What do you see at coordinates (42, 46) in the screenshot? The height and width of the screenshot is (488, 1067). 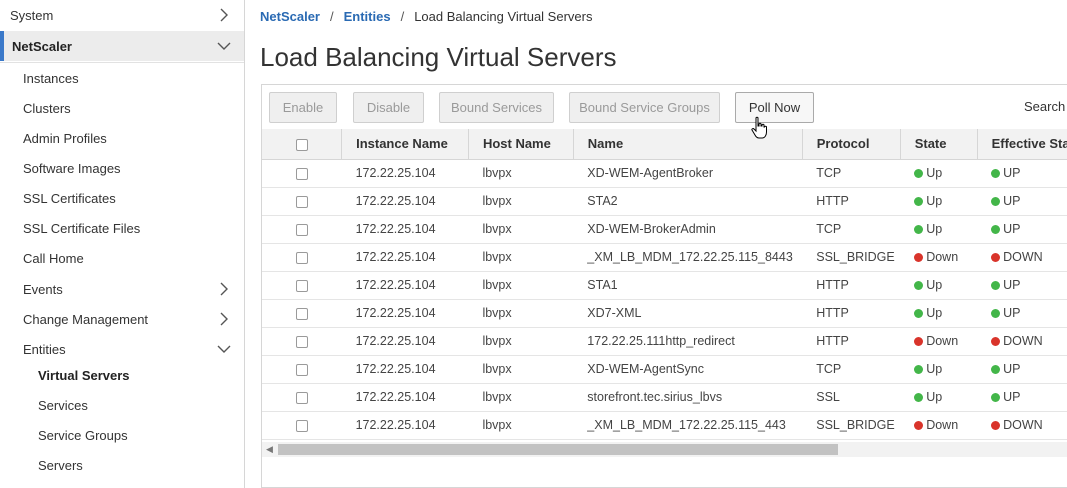 I see `sidebar-section-label: NetScaler` at bounding box center [42, 46].